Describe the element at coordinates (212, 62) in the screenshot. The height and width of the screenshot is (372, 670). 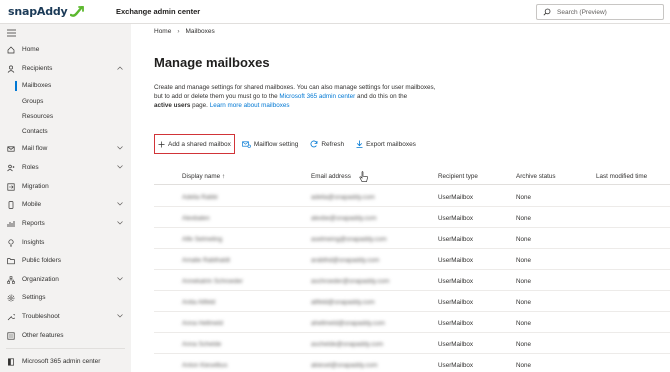
I see `page-title: Manage mailboxes` at that location.